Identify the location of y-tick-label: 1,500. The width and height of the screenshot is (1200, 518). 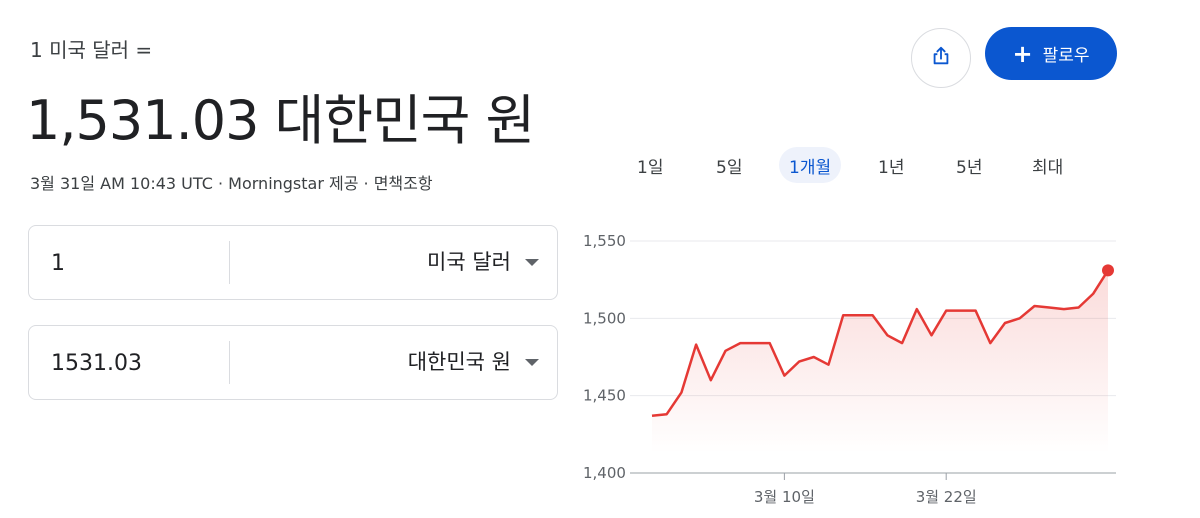
(604, 318).